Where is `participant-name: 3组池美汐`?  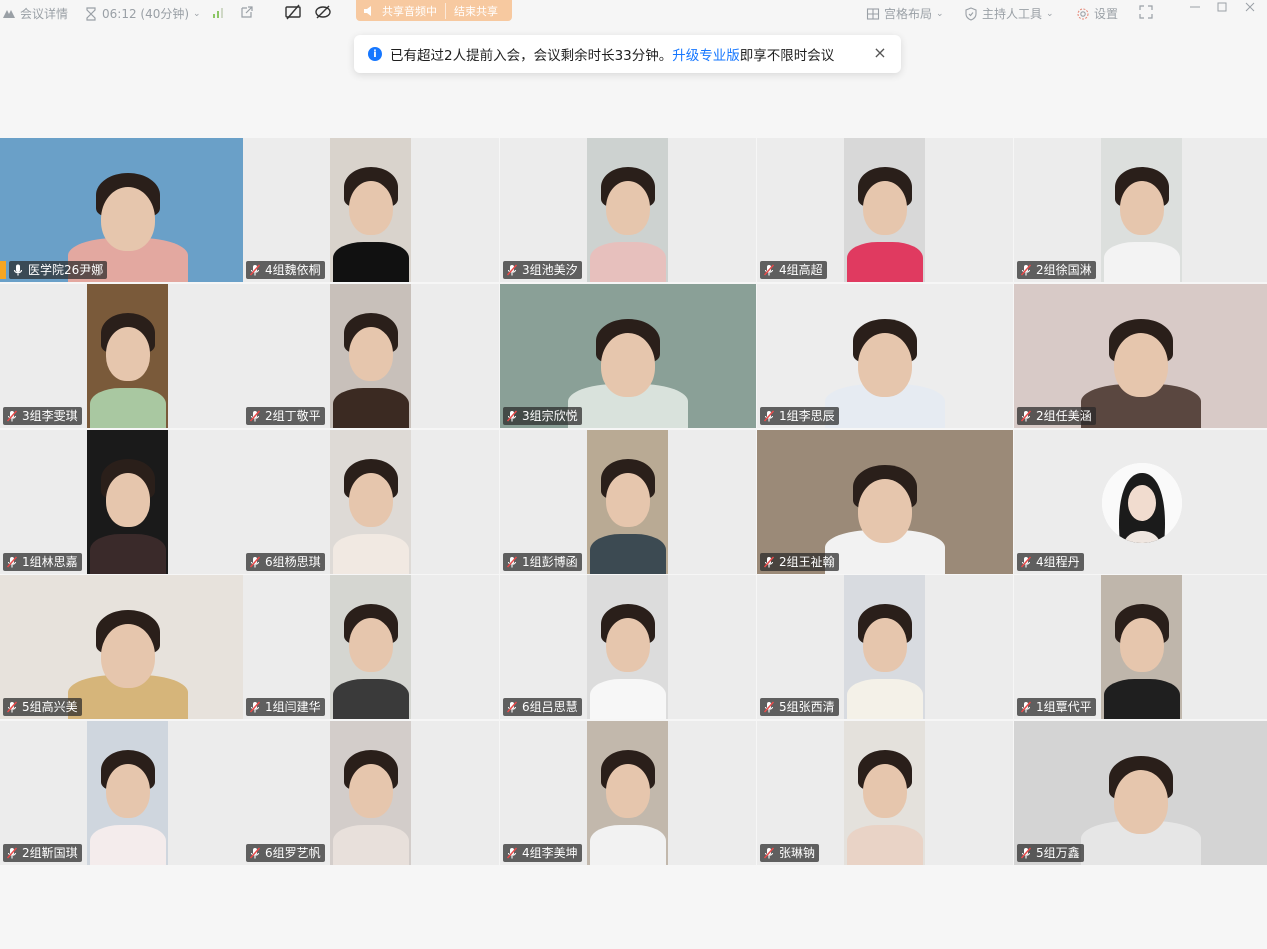 participant-name: 3组池美汐 is located at coordinates (550, 270).